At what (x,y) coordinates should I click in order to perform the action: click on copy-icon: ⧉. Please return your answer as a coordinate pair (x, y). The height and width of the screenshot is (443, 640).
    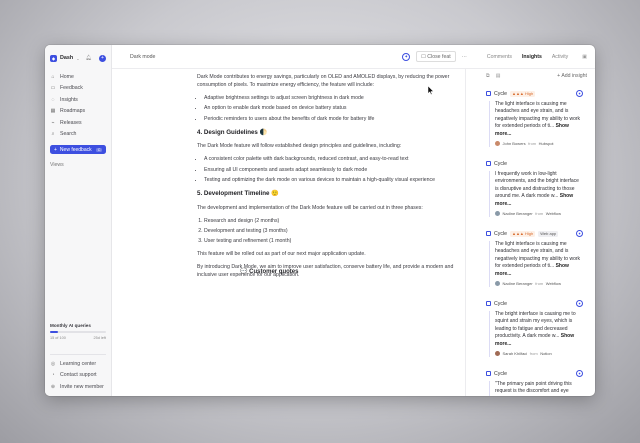
    Looking at the image, I should click on (488, 76).